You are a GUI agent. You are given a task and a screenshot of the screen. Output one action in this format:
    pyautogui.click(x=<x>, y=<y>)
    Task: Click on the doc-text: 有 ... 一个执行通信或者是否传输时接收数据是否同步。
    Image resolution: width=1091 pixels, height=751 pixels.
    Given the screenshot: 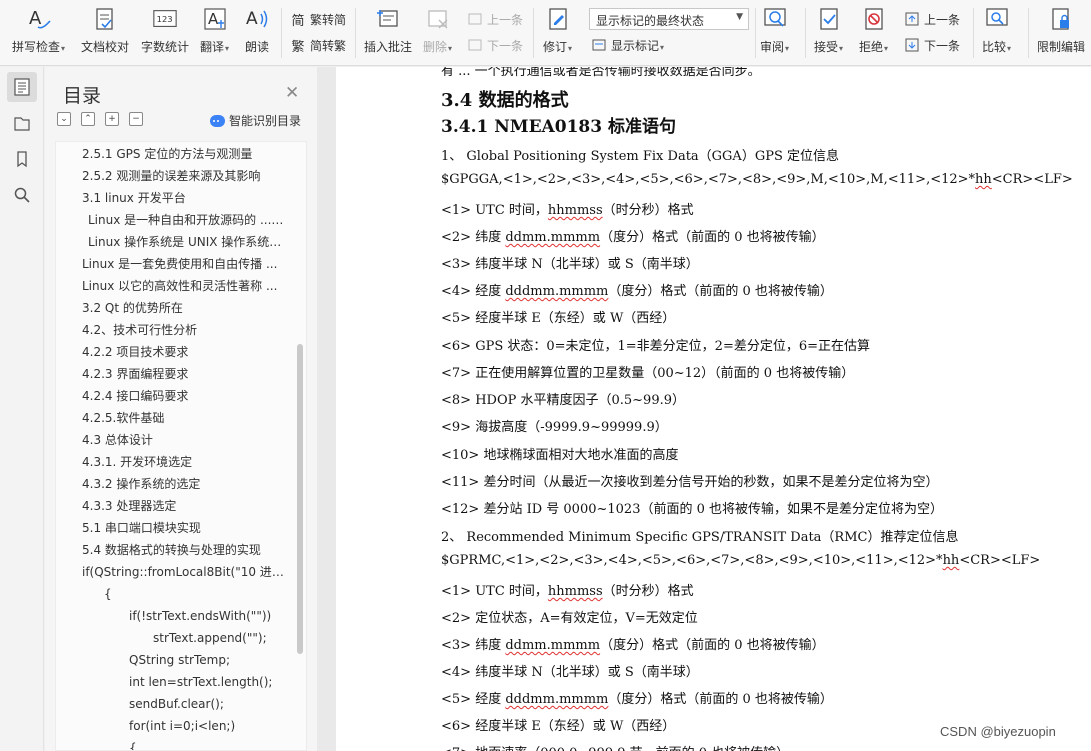 What is the action you would take?
    pyautogui.click(x=601, y=73)
    